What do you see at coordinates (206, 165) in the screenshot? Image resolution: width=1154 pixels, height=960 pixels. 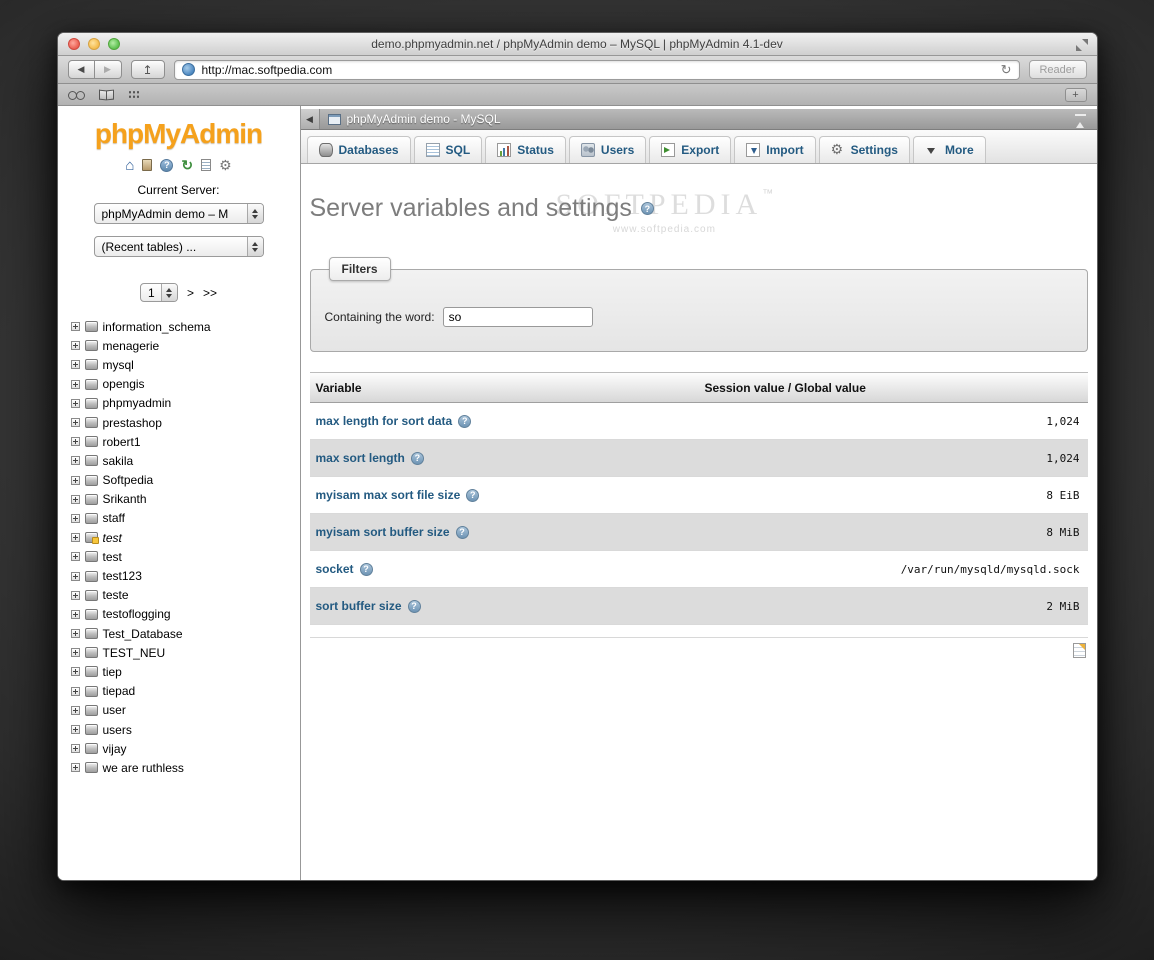 I see `docs-icon` at bounding box center [206, 165].